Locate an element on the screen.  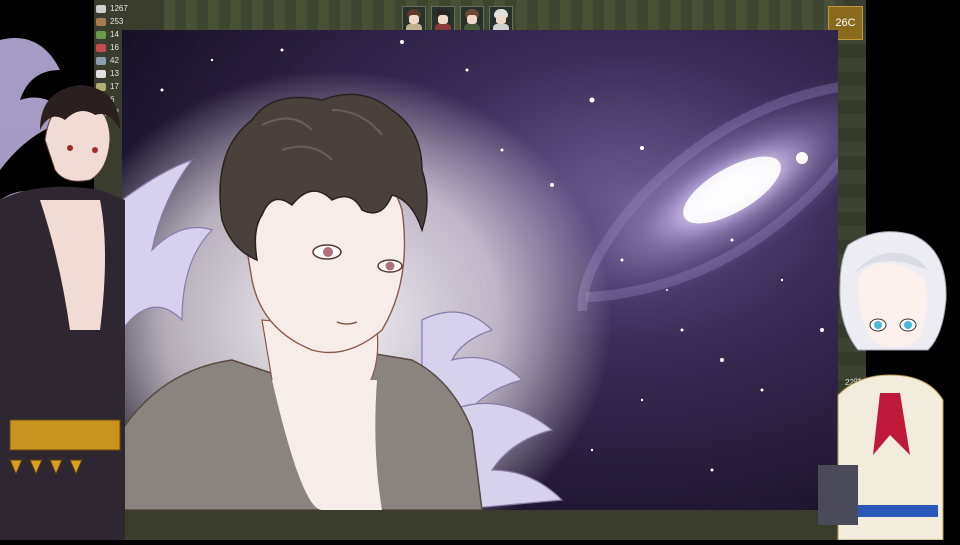
resource-count: 253 is located at coordinates (117, 21).